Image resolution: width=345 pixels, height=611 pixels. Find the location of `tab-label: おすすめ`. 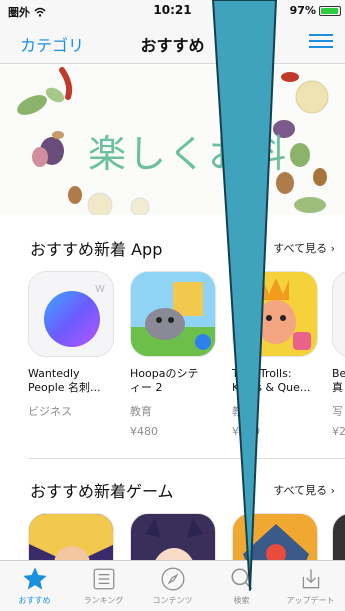

tab-label: おすすめ is located at coordinates (34, 600).